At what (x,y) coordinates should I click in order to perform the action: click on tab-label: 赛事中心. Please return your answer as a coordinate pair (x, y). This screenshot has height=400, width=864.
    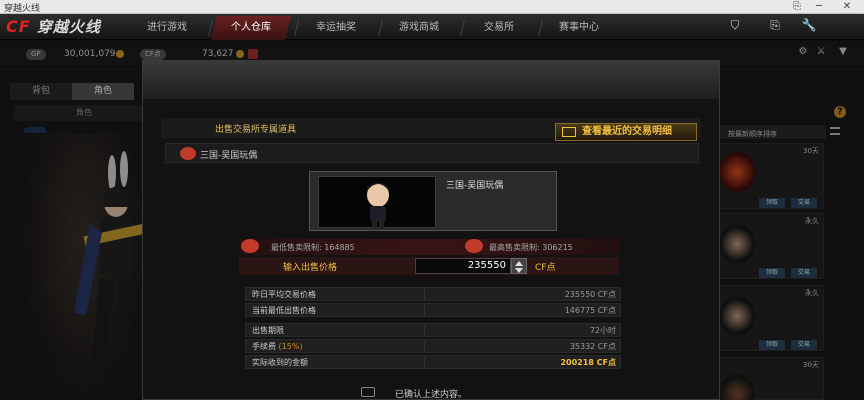
    Looking at the image, I should click on (579, 27).